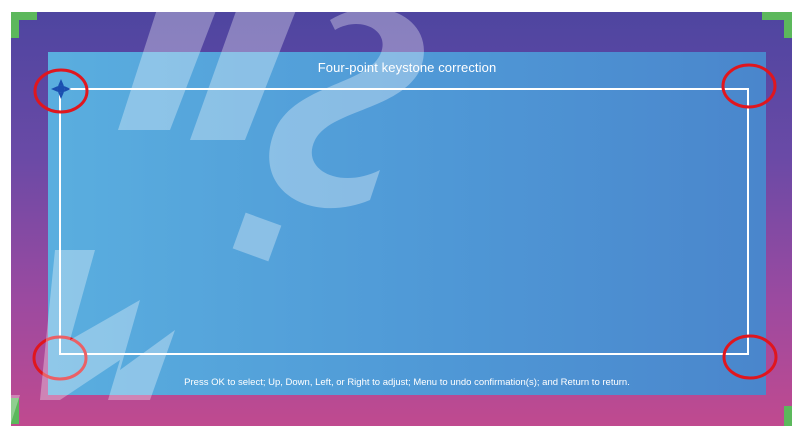 The image size is (792, 426). What do you see at coordinates (749, 86) in the screenshot?
I see `corner-point-top-right` at bounding box center [749, 86].